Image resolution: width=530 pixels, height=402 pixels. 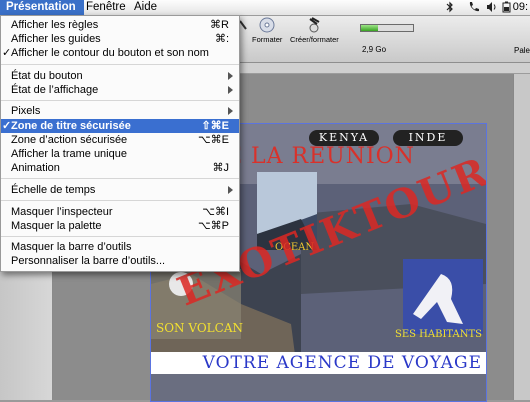 I want to click on menu-item-label: Afficher les guides, so click(x=56, y=39).